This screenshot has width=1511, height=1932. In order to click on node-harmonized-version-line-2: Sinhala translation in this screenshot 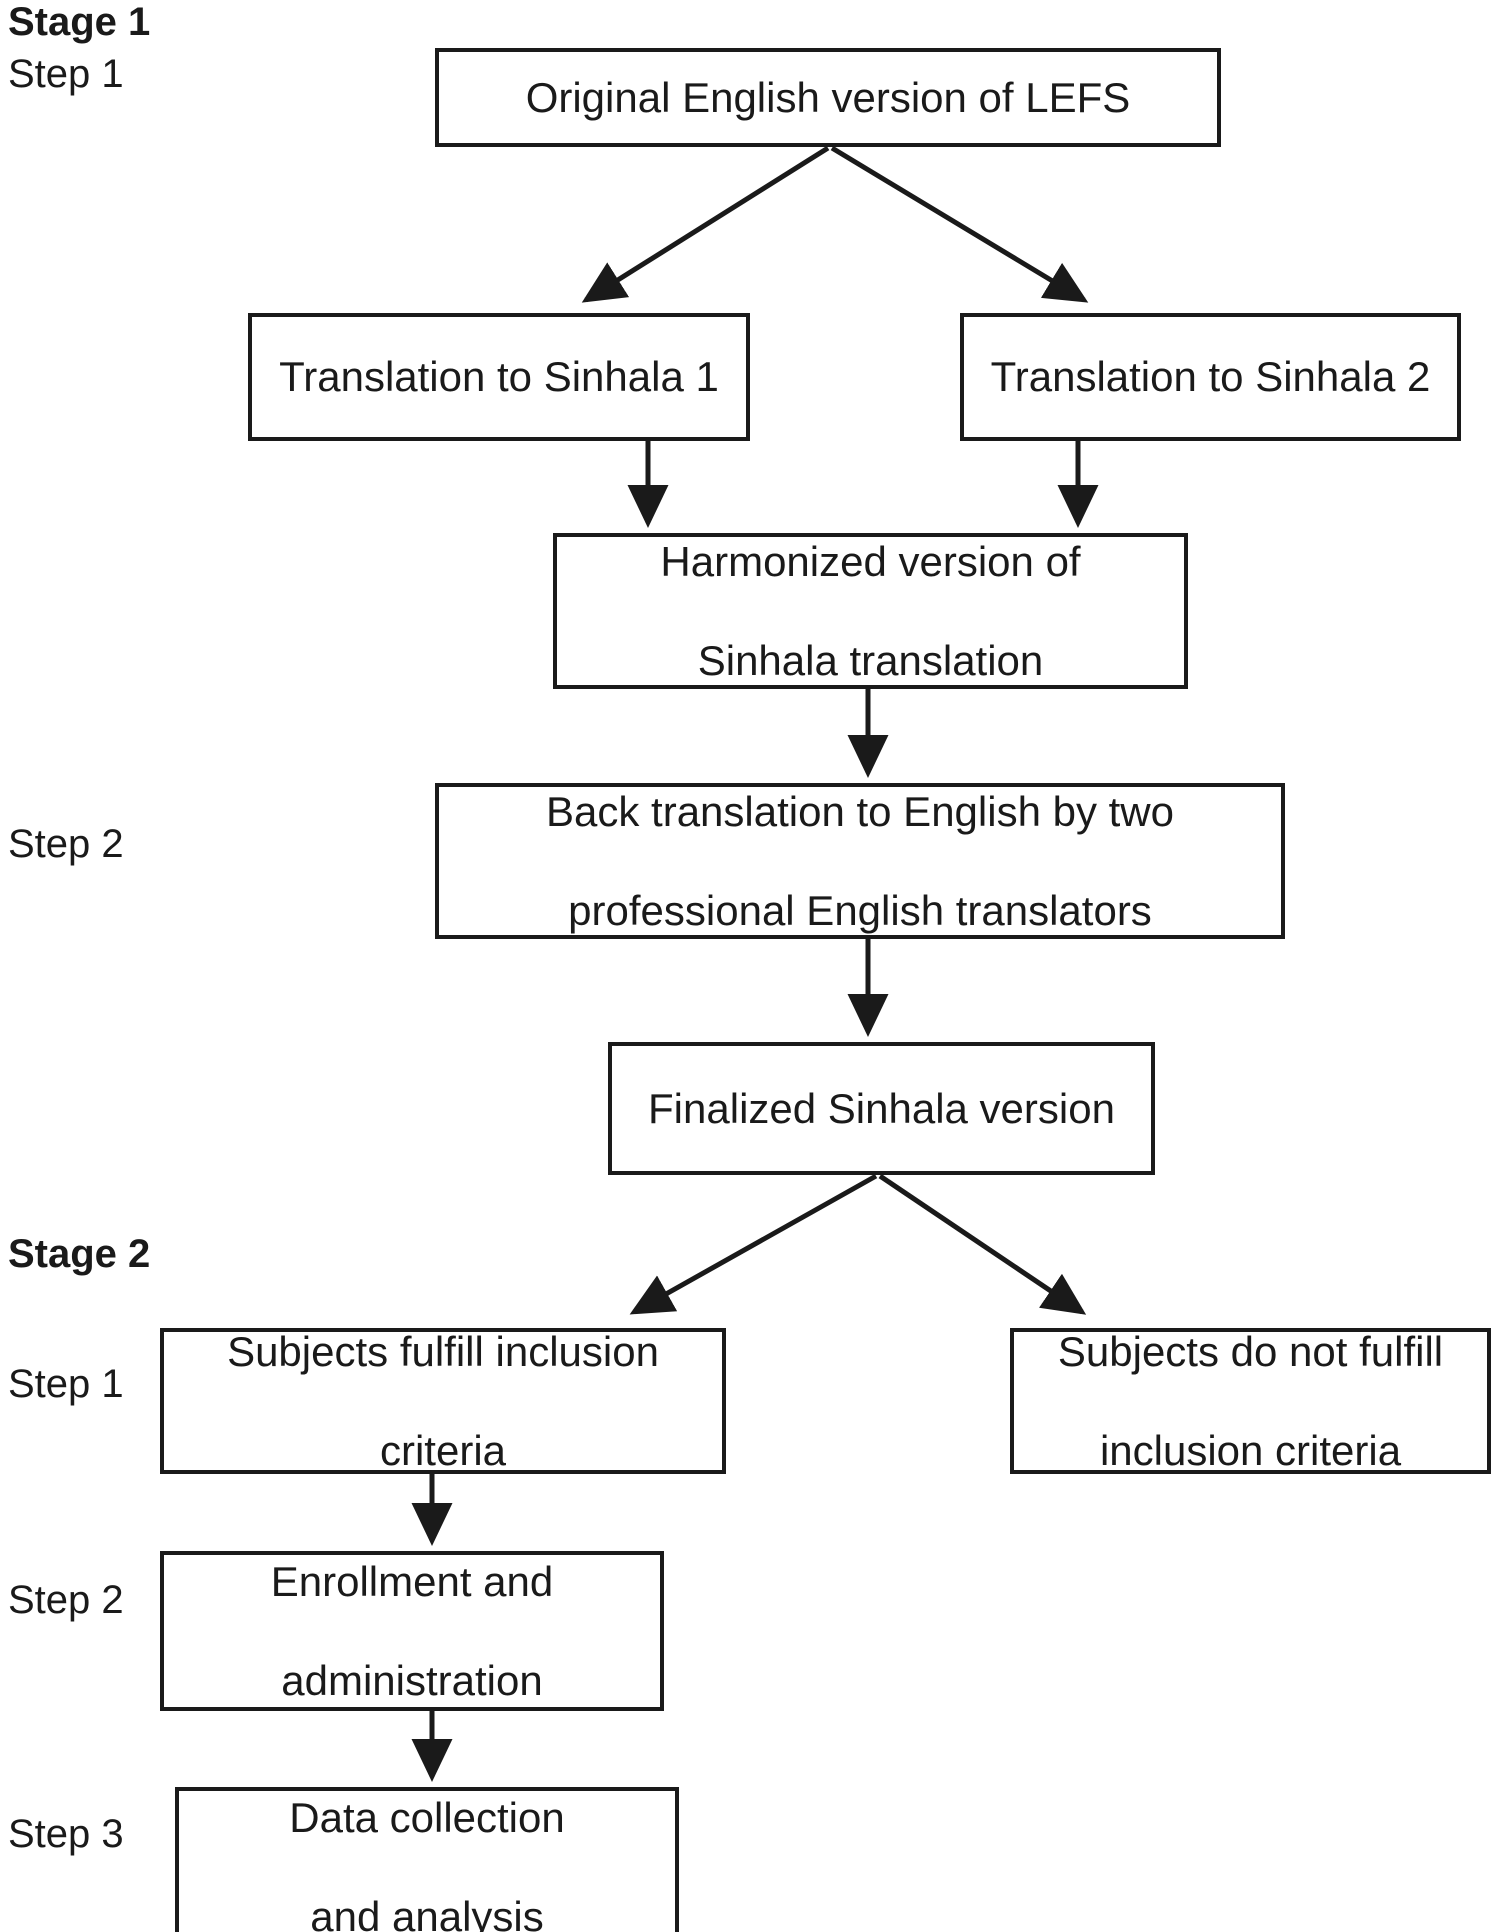, I will do `click(870, 660)`.